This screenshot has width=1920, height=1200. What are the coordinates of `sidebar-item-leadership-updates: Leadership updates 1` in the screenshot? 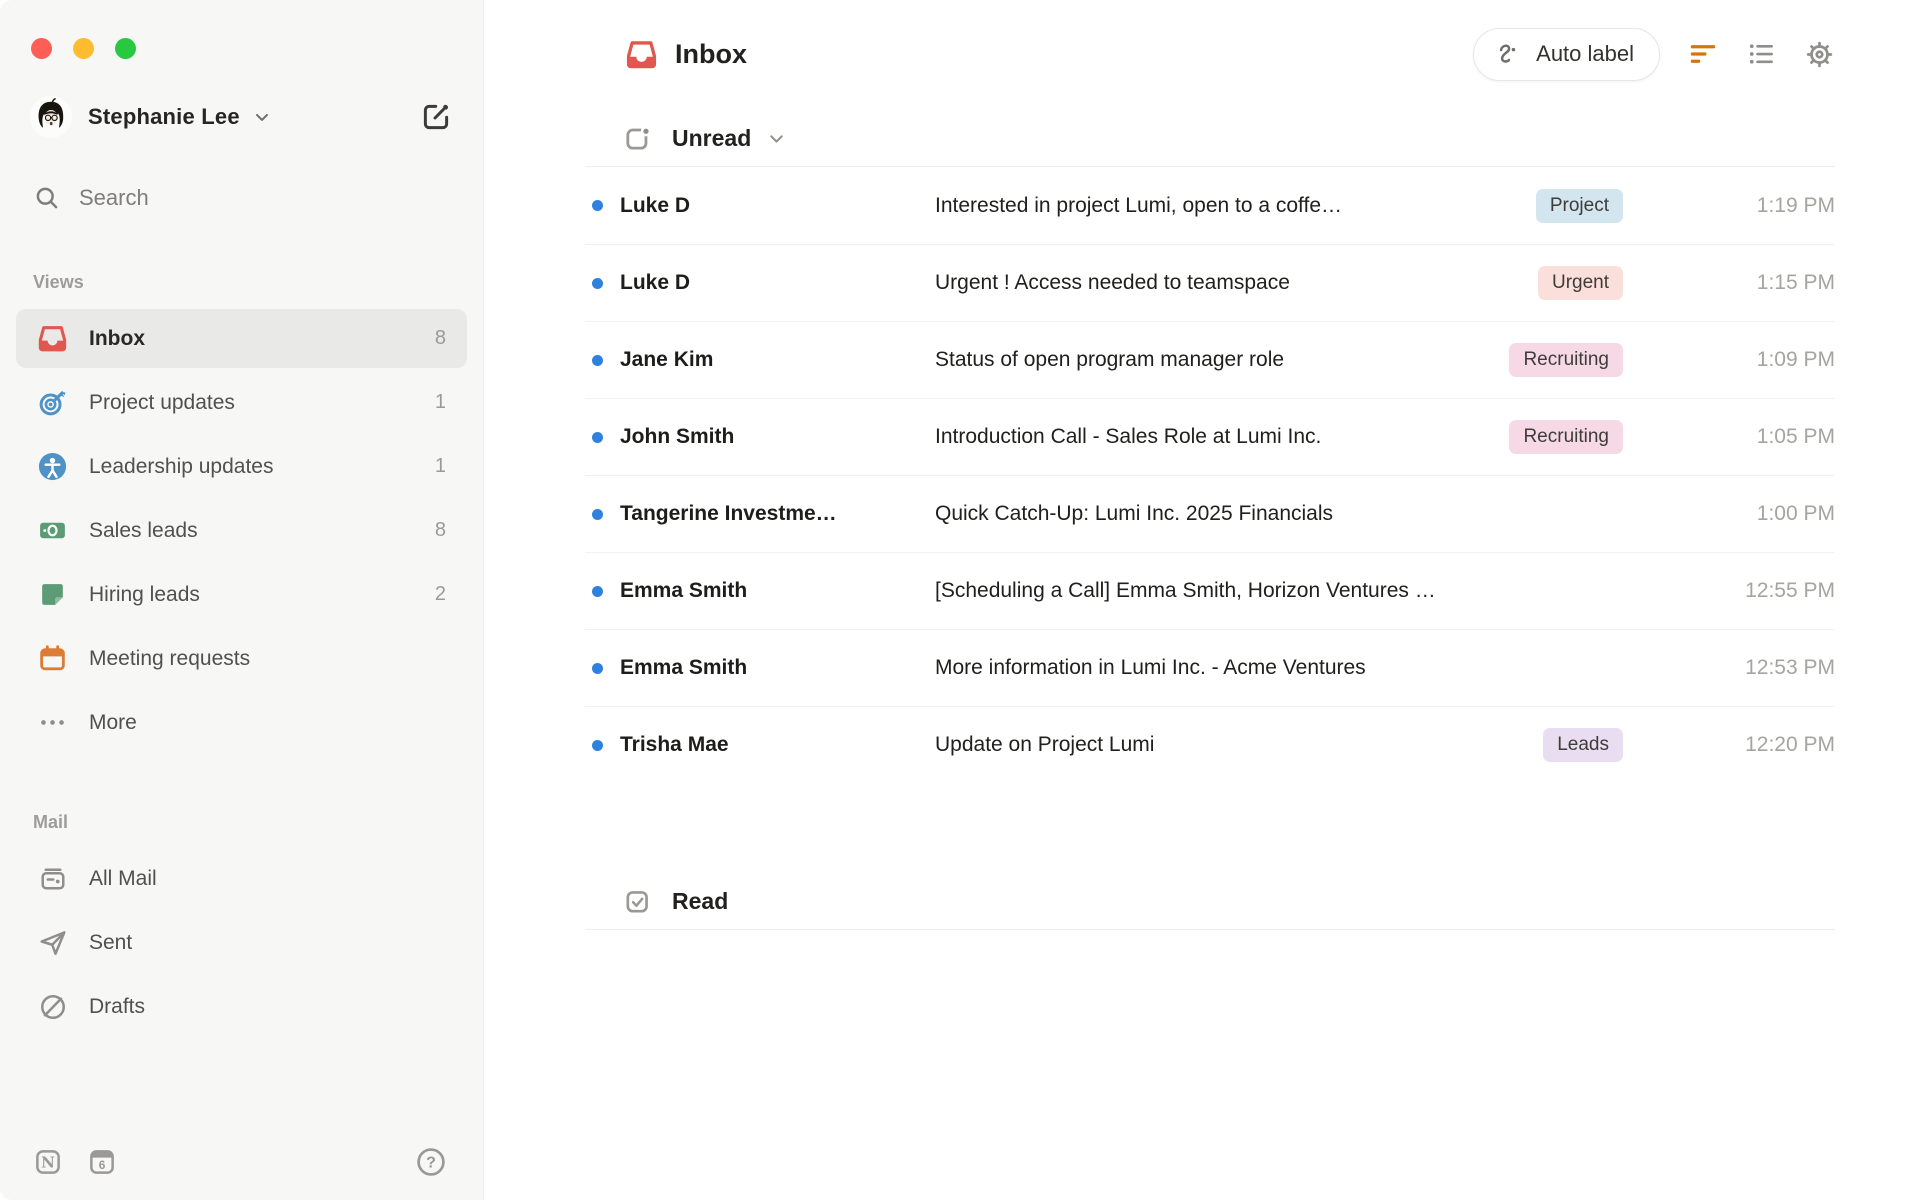 It's located at (241, 466).